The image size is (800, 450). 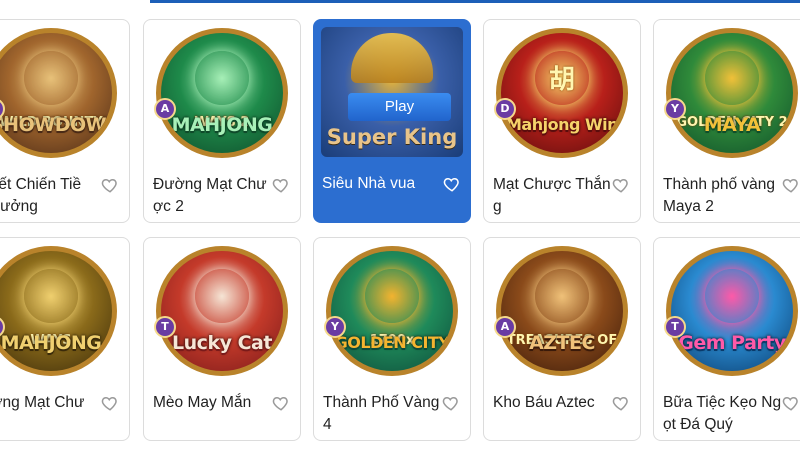 I want to click on game-card: Lucky Cat T Mèo May Mắn, so click(x=222, y=339).